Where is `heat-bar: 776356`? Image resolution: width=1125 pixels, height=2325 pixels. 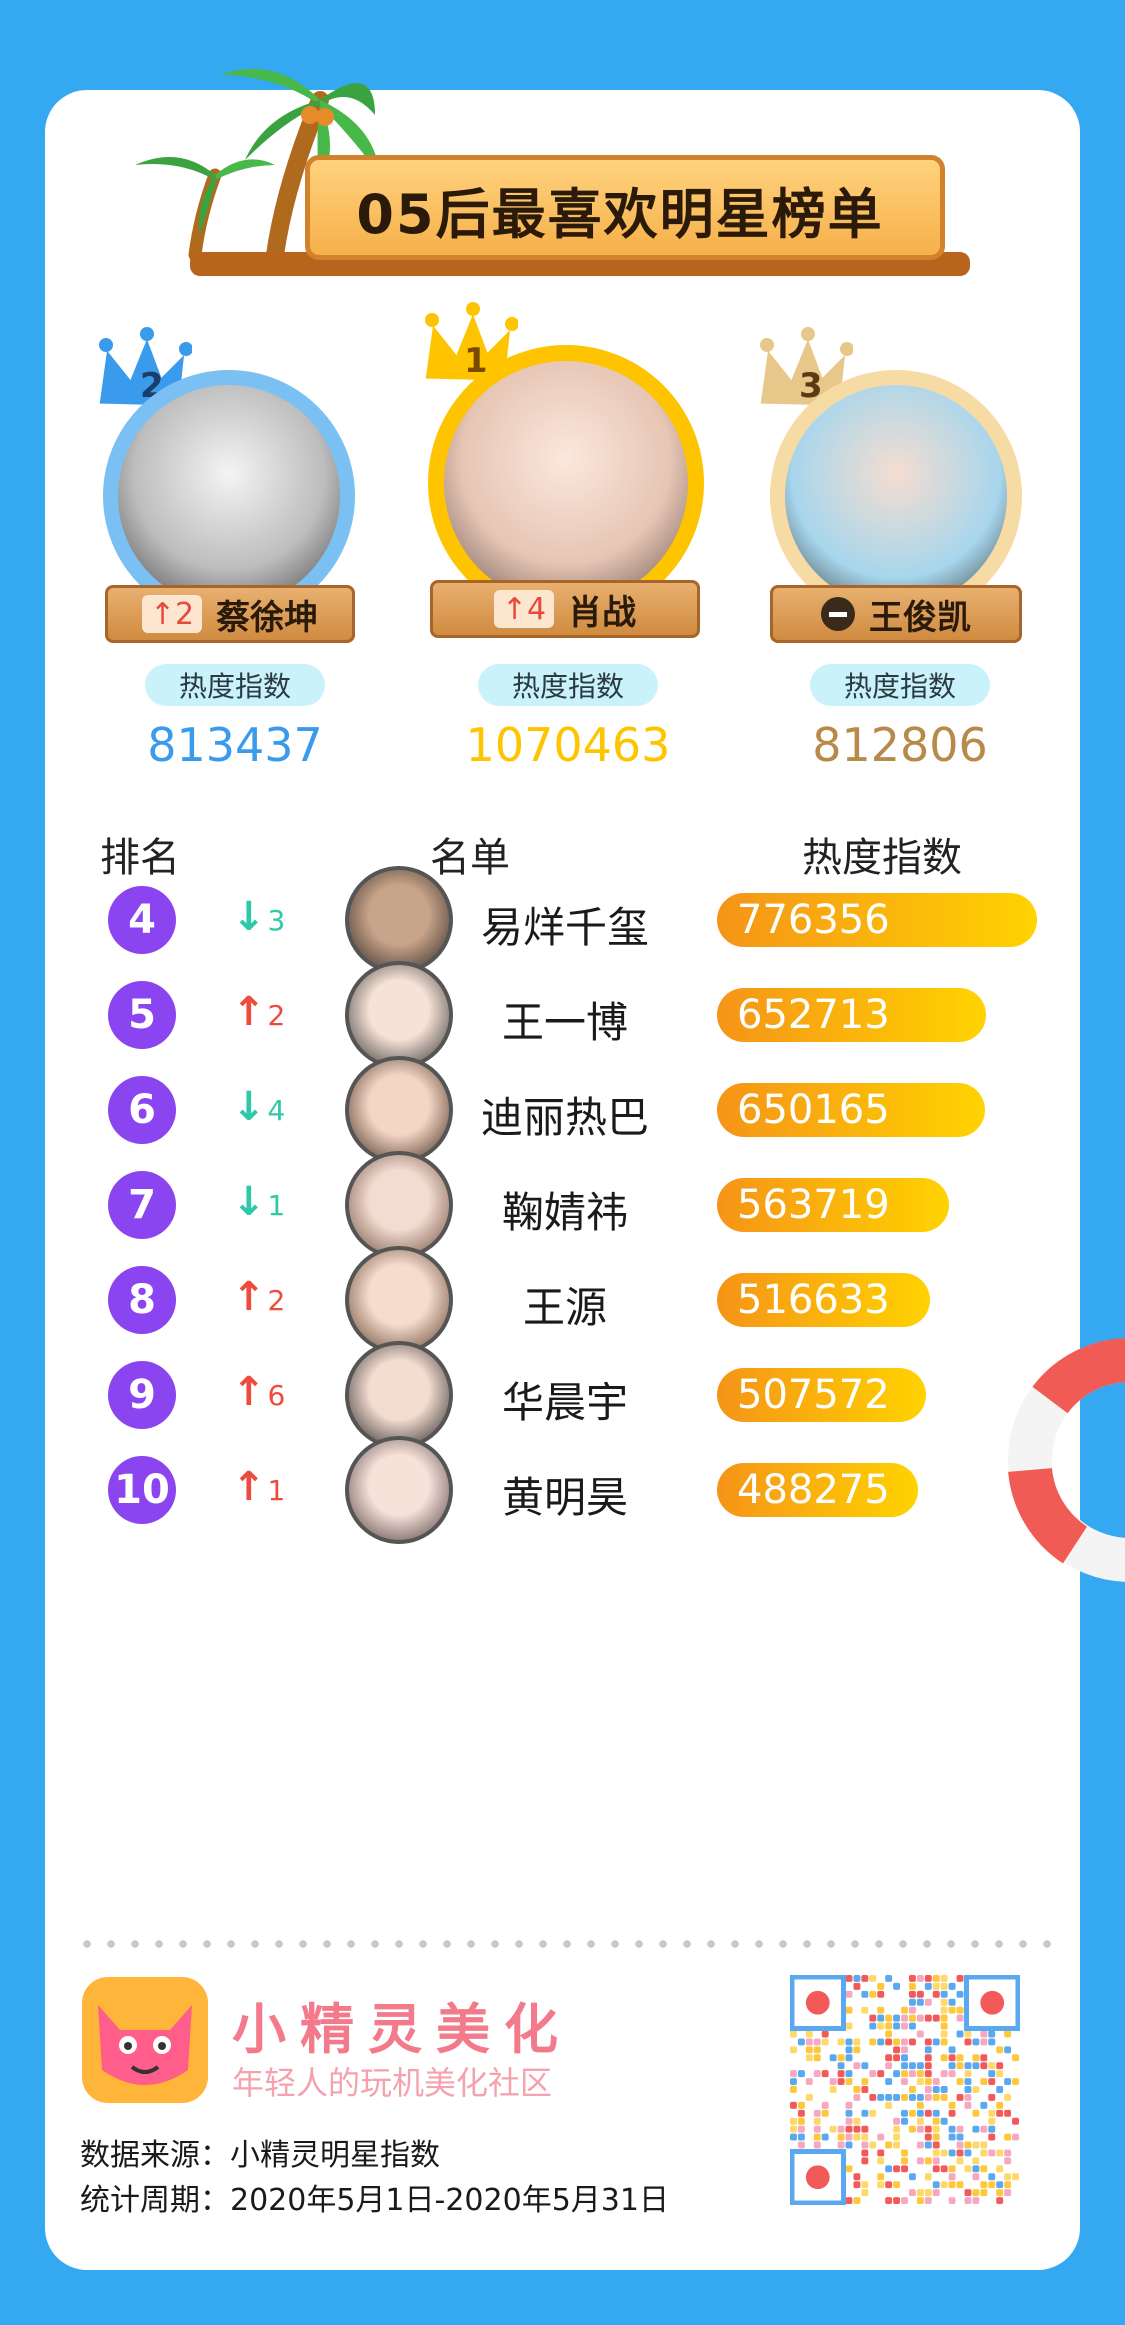
heat-bar: 776356 is located at coordinates (877, 920).